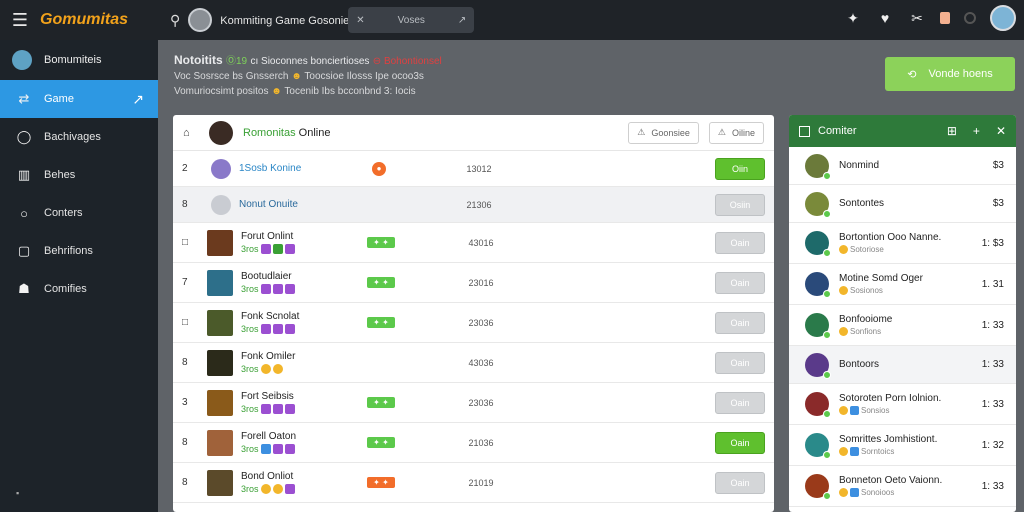 The image size is (1024, 512). I want to click on friend-item: Somrittes Jomhistiont. Sorntoics 1: 32, so click(902, 445).